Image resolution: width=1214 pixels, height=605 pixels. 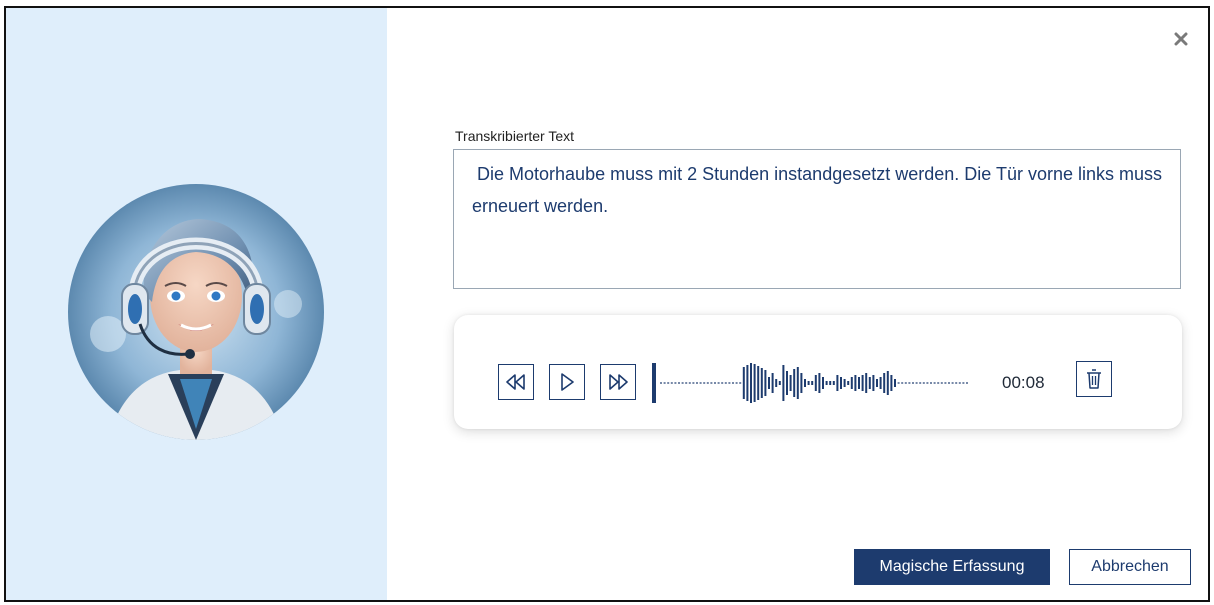 I want to click on waveform-seekbar, so click(x=820, y=383).